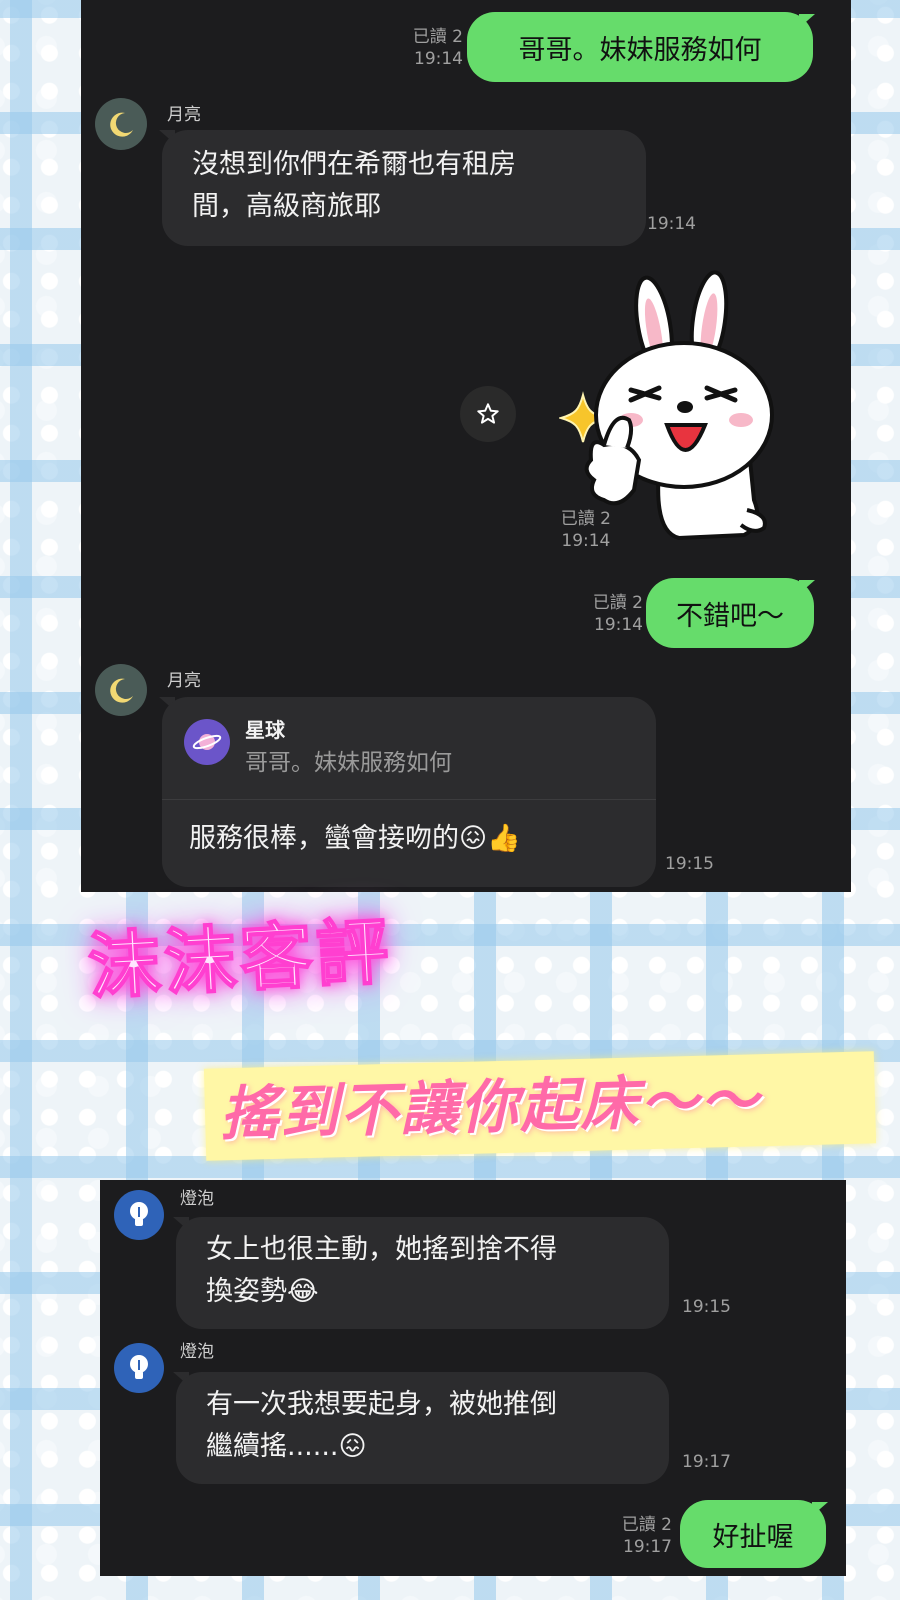 Image resolution: width=900 pixels, height=1600 pixels. Describe the element at coordinates (404, 188) in the screenshot. I see `incoming-message: 沒想到你們在希爾也有租房 間，高級商旅耶` at that location.